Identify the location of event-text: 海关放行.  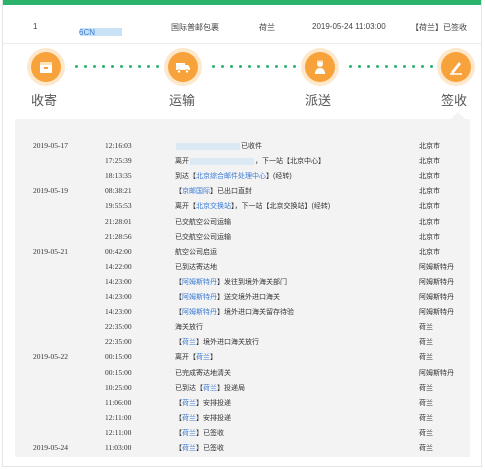
(189, 328).